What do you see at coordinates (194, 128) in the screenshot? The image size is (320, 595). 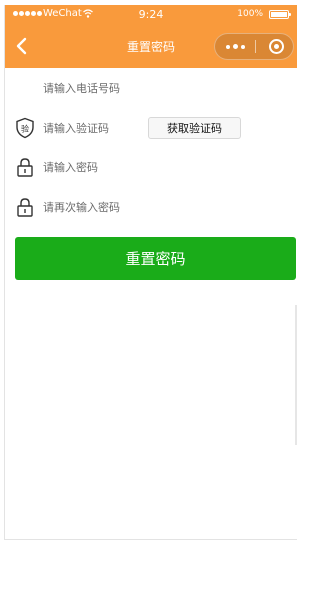 I see `get-code-button: 获取验证码` at bounding box center [194, 128].